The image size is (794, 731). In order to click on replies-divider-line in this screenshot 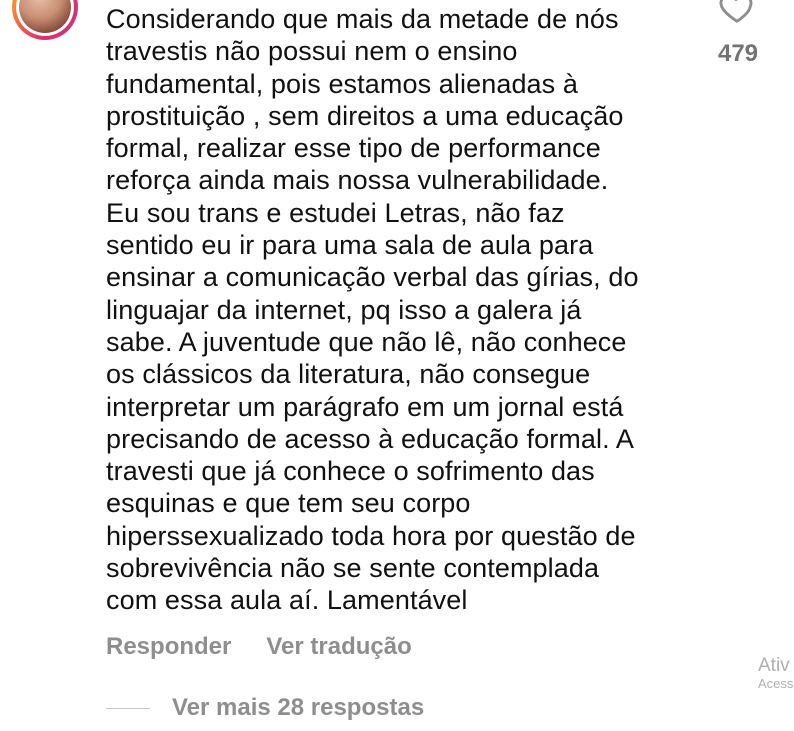, I will do `click(128, 708)`.